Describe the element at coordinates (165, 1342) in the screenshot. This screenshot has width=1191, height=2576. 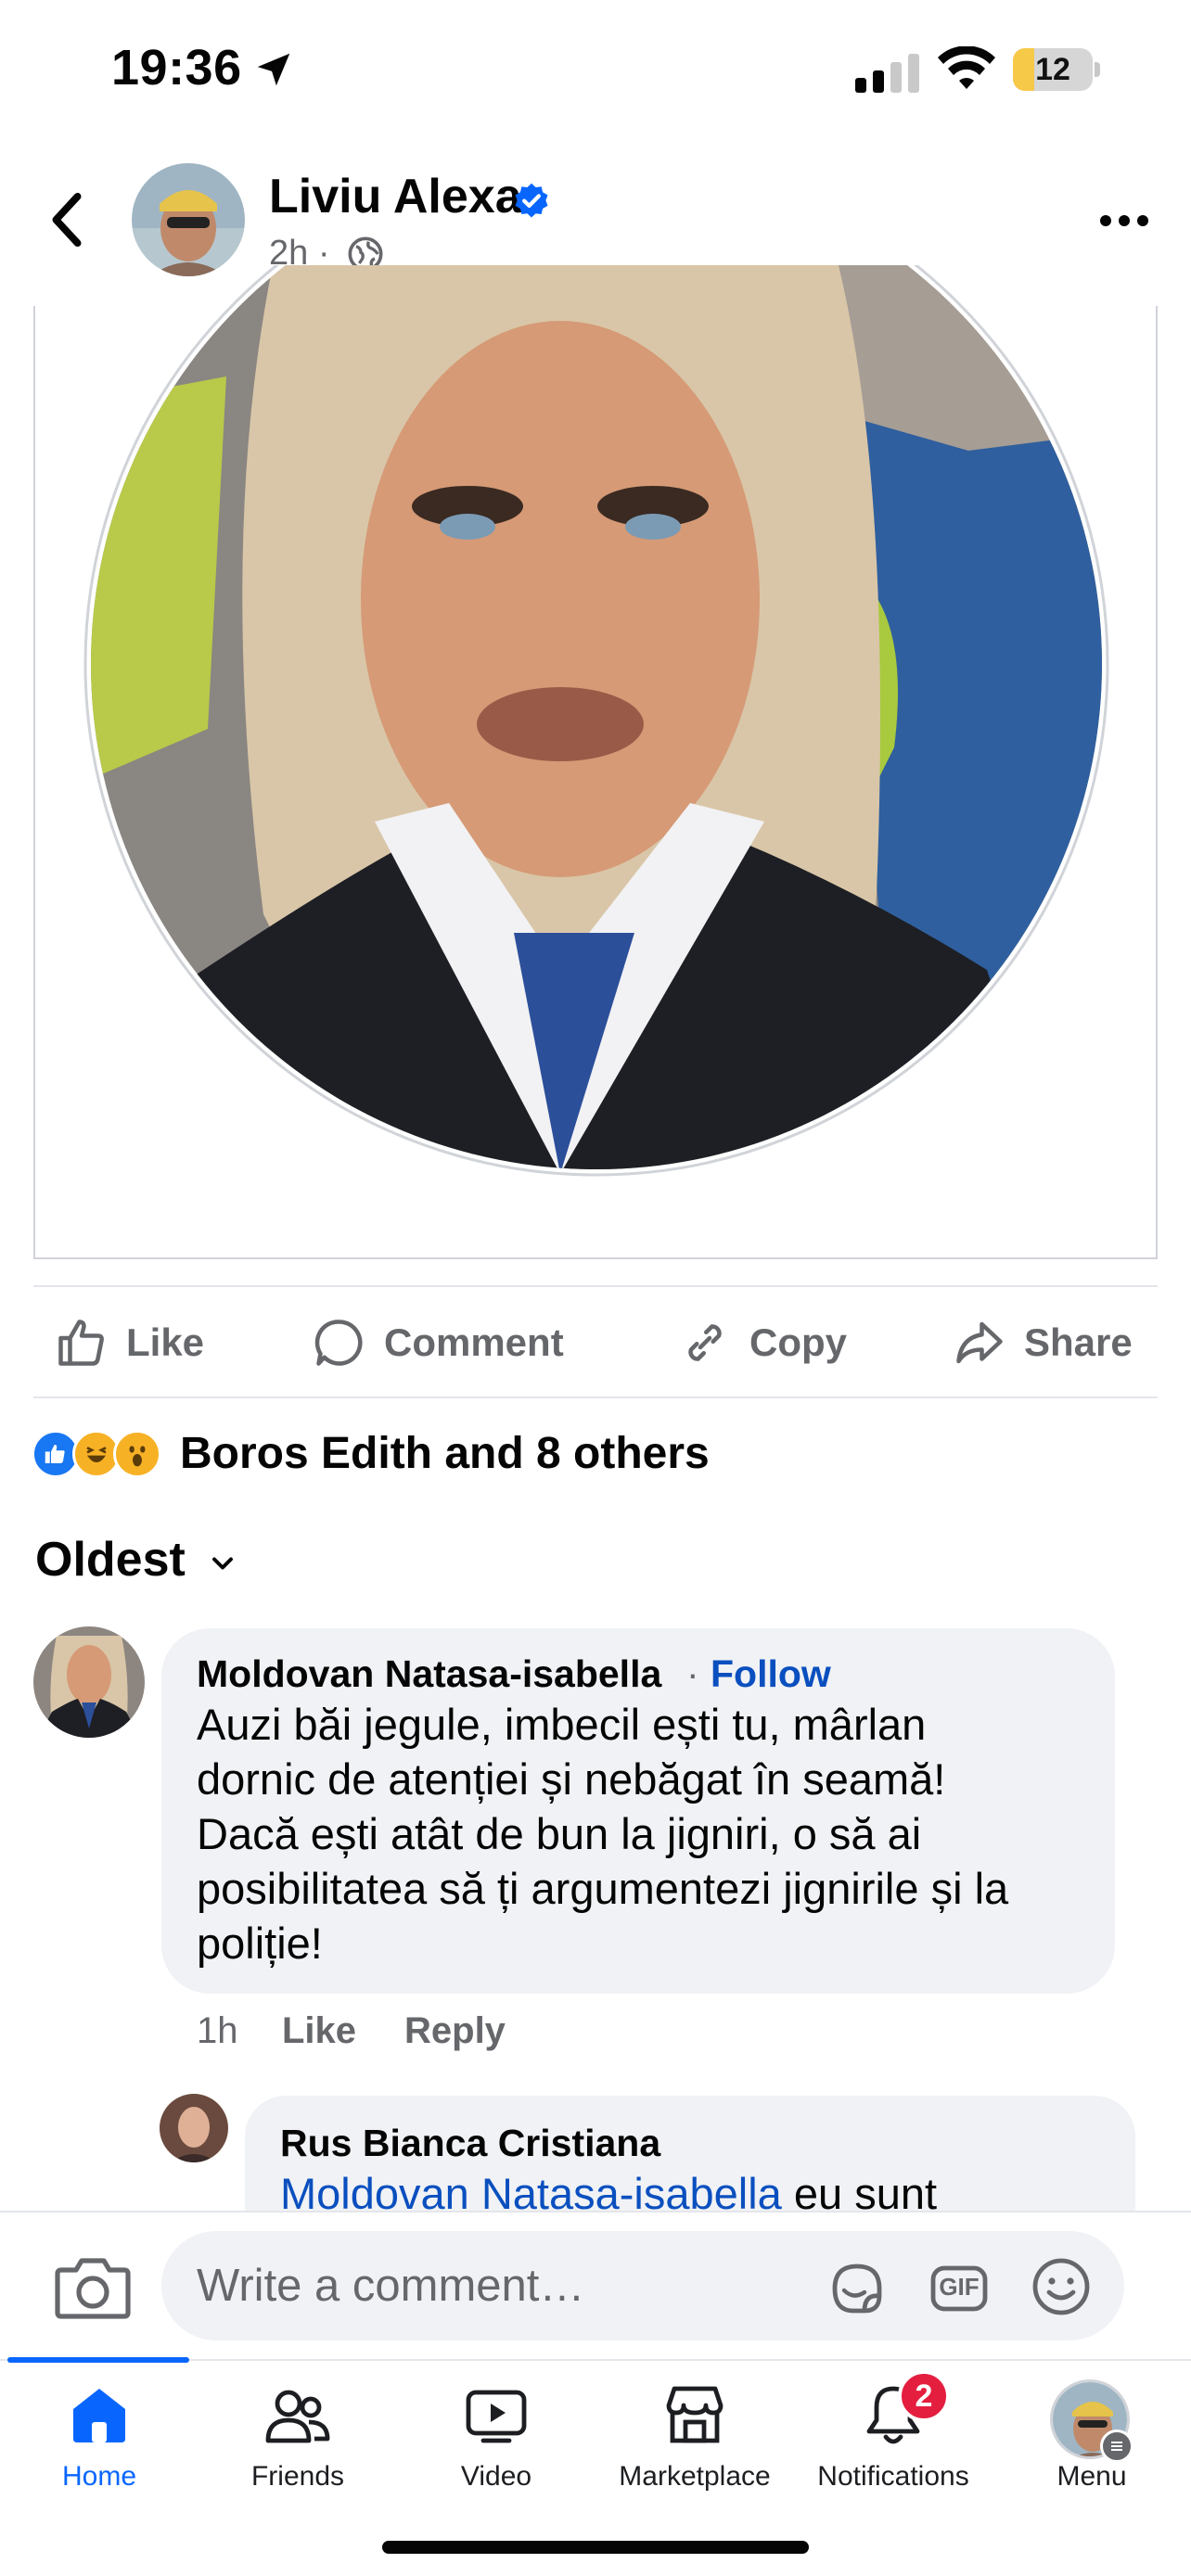
I see `like-label: Like` at that location.